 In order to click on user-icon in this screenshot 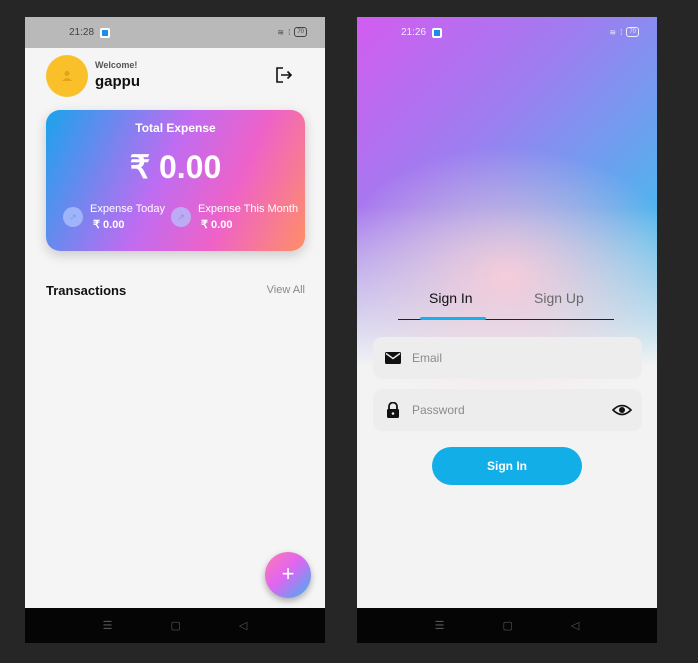, I will do `click(67, 76)`.